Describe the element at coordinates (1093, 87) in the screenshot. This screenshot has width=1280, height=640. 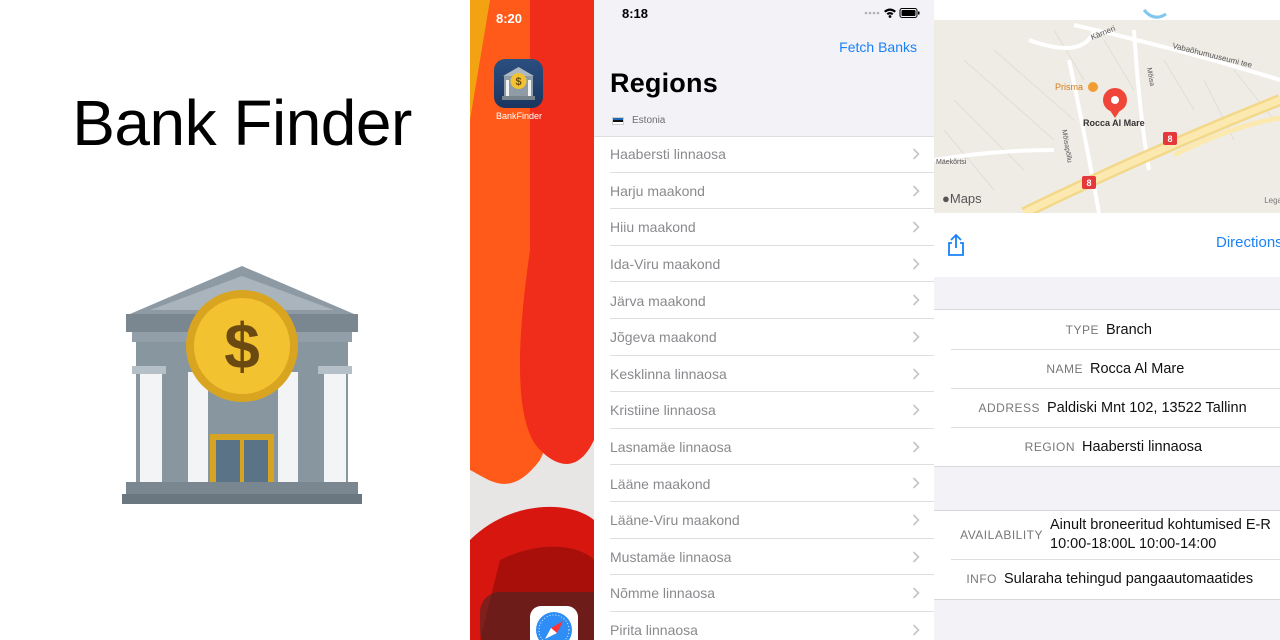
I see `poi-icon` at that location.